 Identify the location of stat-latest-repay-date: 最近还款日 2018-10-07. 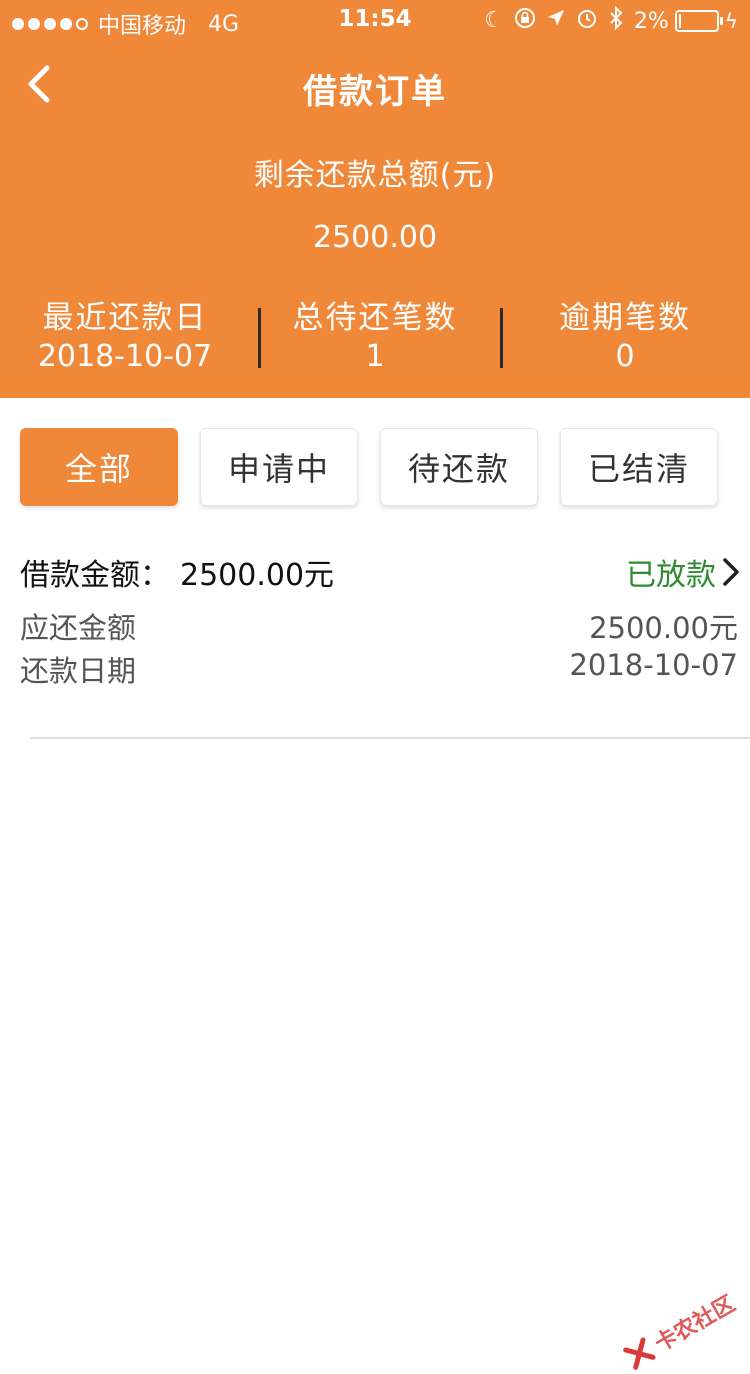
(125, 338).